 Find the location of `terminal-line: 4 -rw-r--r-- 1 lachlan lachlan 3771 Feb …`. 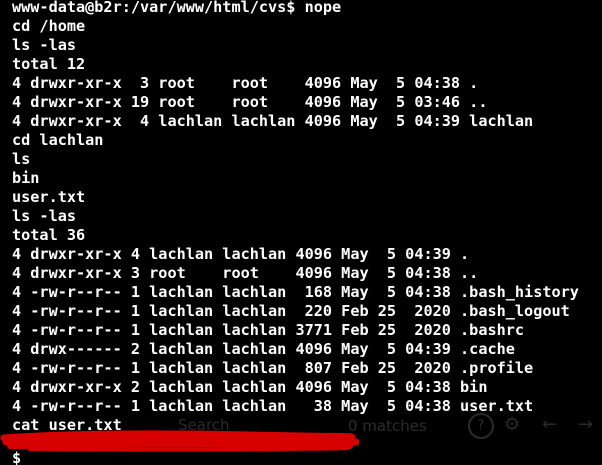

terminal-line: 4 -rw-r--r-- 1 lachlan lachlan 3771 Feb … is located at coordinates (268, 330).